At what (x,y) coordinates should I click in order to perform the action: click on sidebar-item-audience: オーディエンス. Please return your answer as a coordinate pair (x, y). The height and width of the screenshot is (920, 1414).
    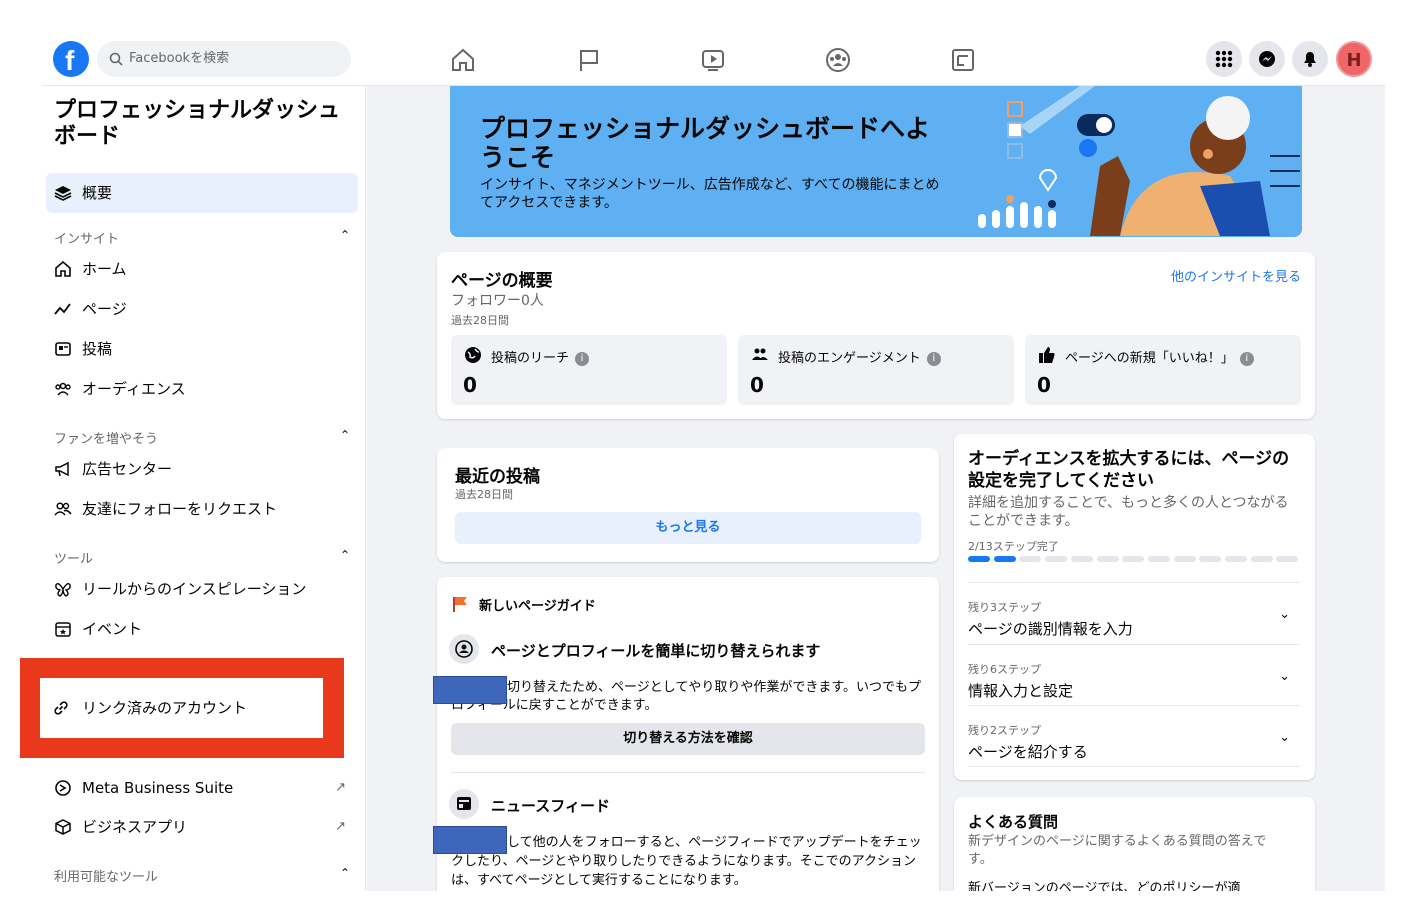
    Looking at the image, I should click on (202, 389).